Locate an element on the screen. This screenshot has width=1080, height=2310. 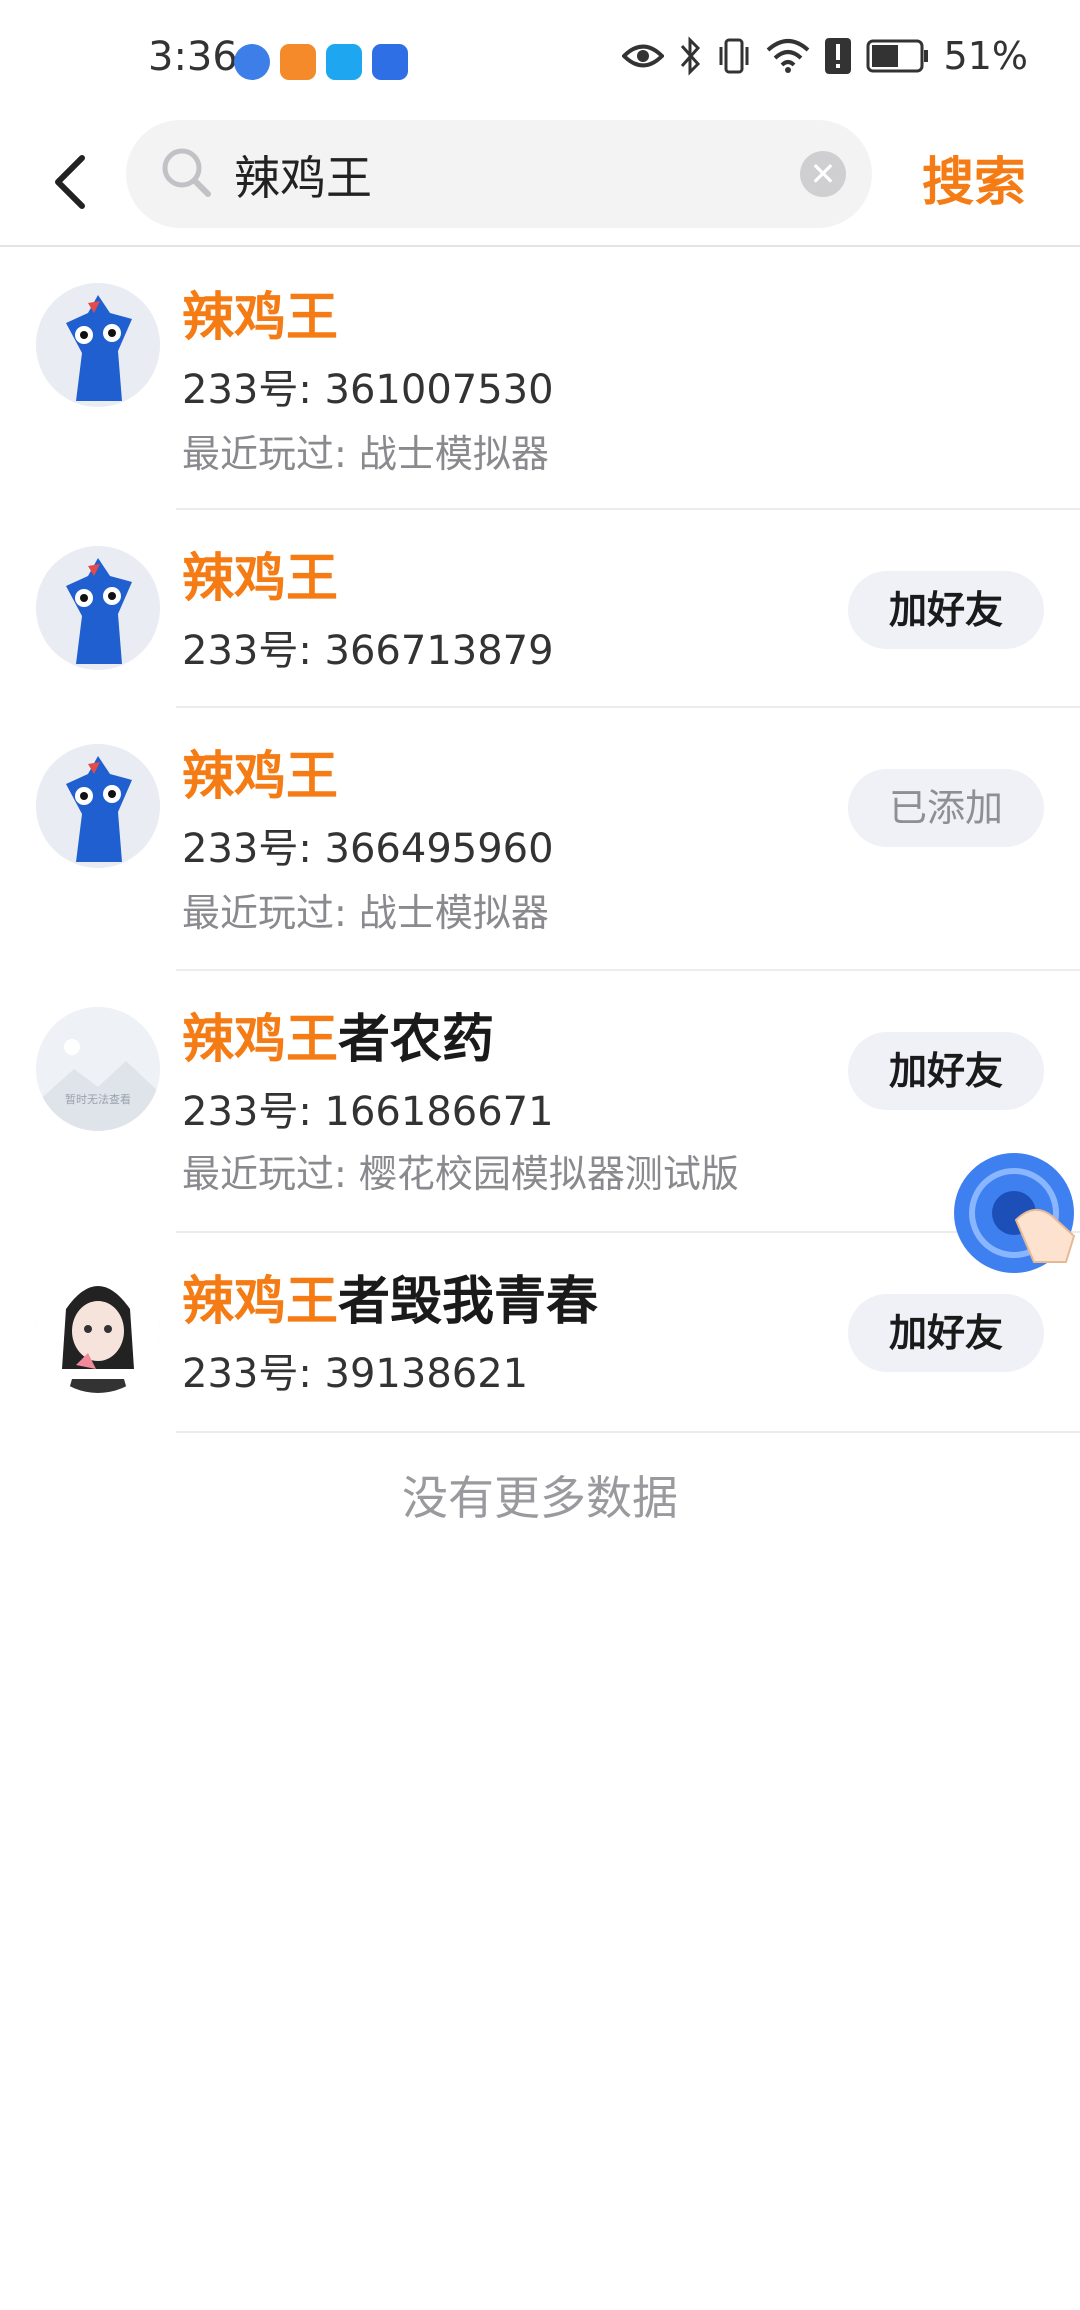
result-id: 233号: 361007530 is located at coordinates (368, 390).